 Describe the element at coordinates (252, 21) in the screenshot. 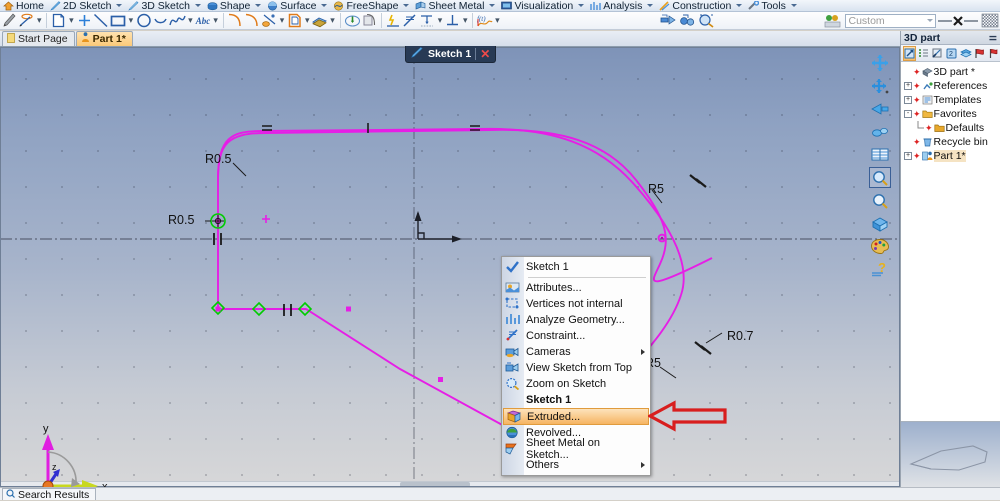

I see `chamfer-icon` at that location.